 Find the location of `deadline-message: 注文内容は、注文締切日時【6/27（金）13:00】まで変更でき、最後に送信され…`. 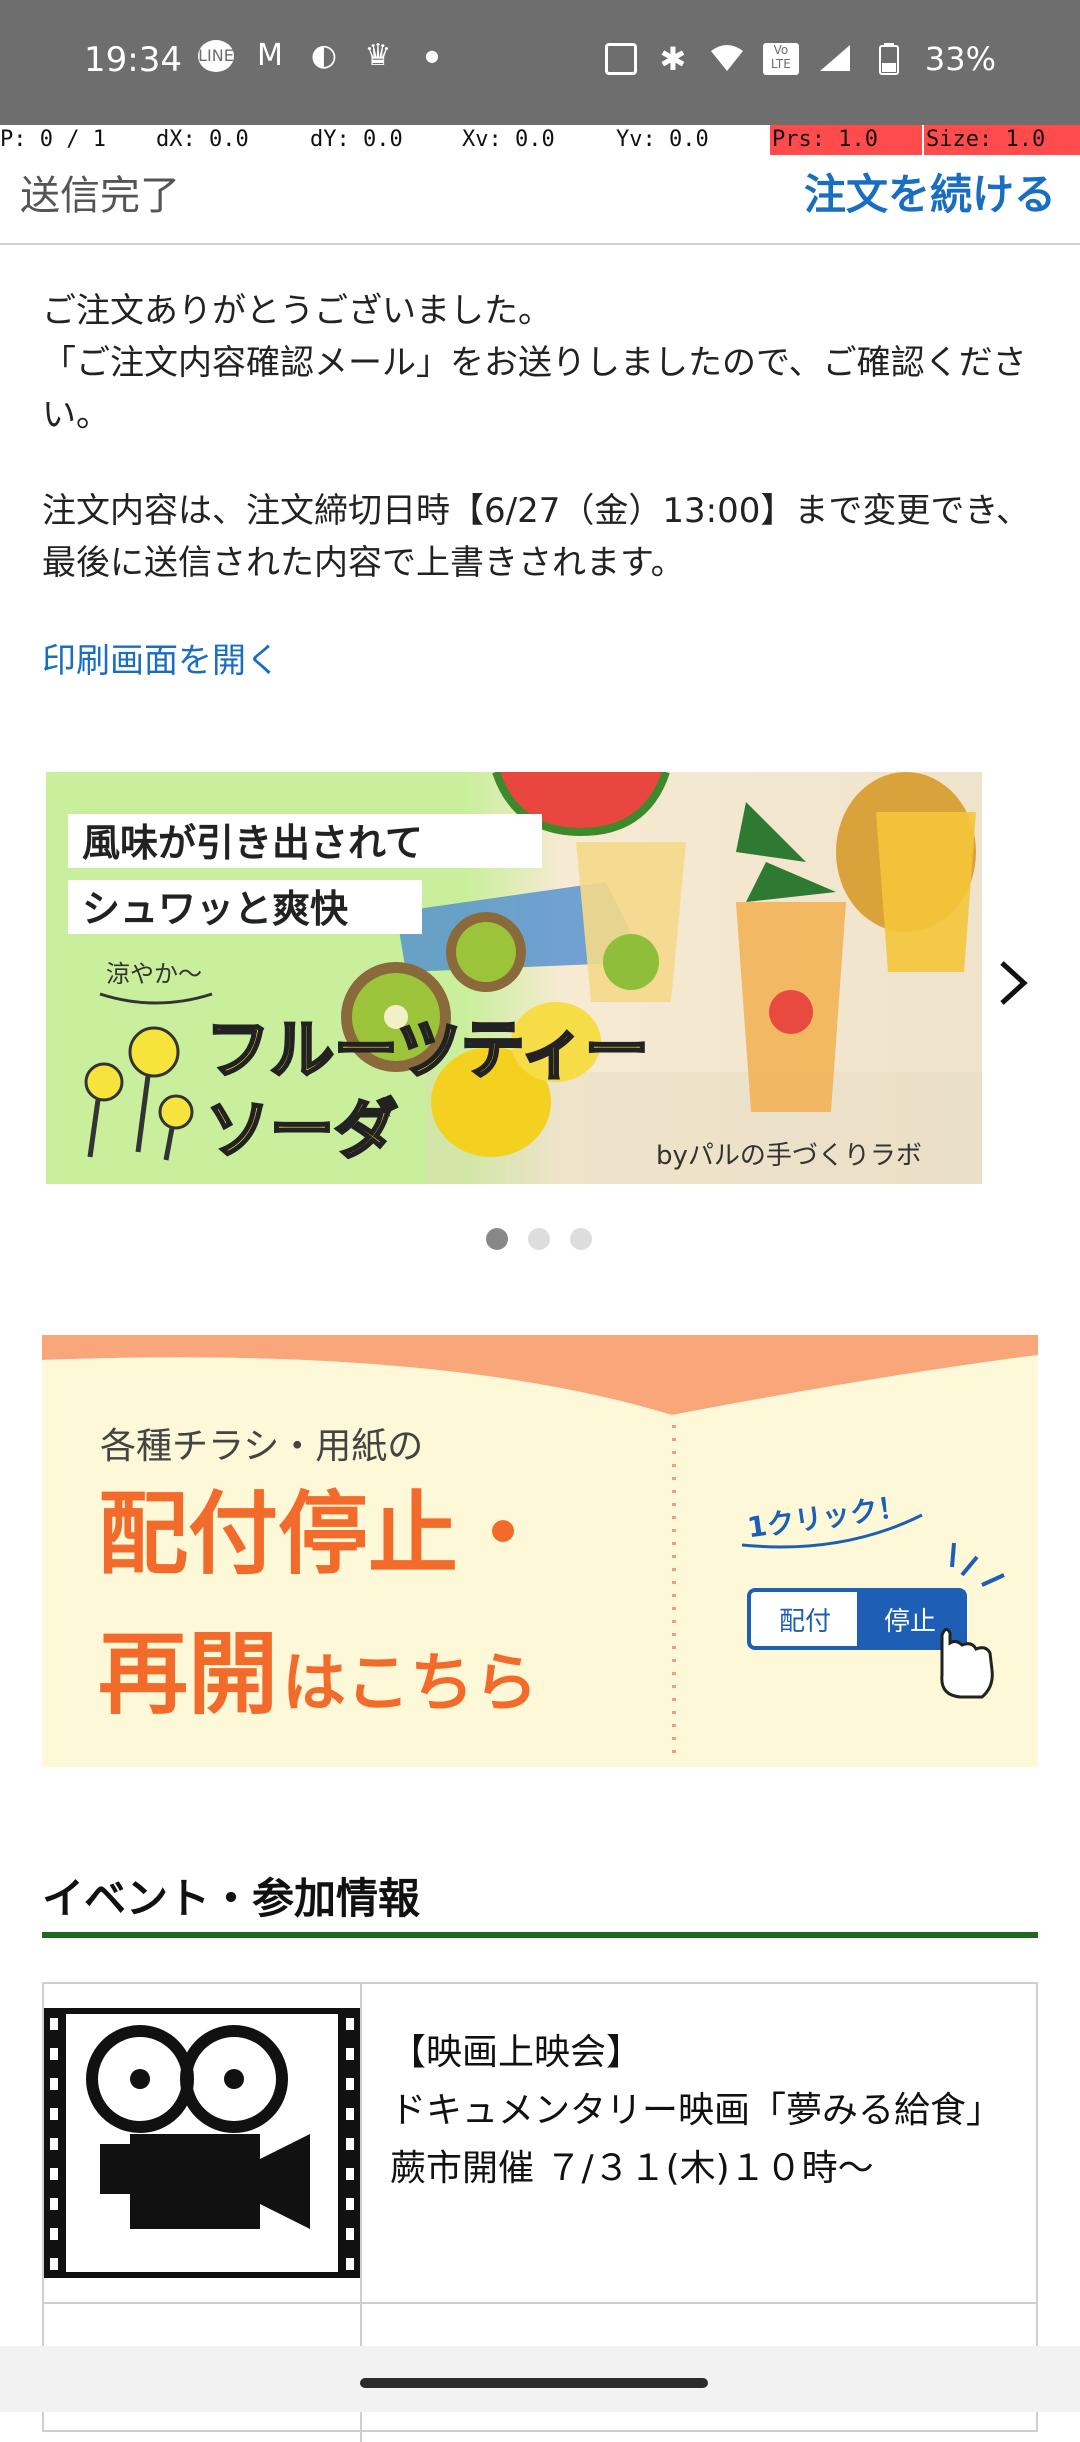

deadline-message: 注文内容は、注文締切日時【6/27（金）13:00】まで変更でき、最後に送信され… is located at coordinates (540, 537).